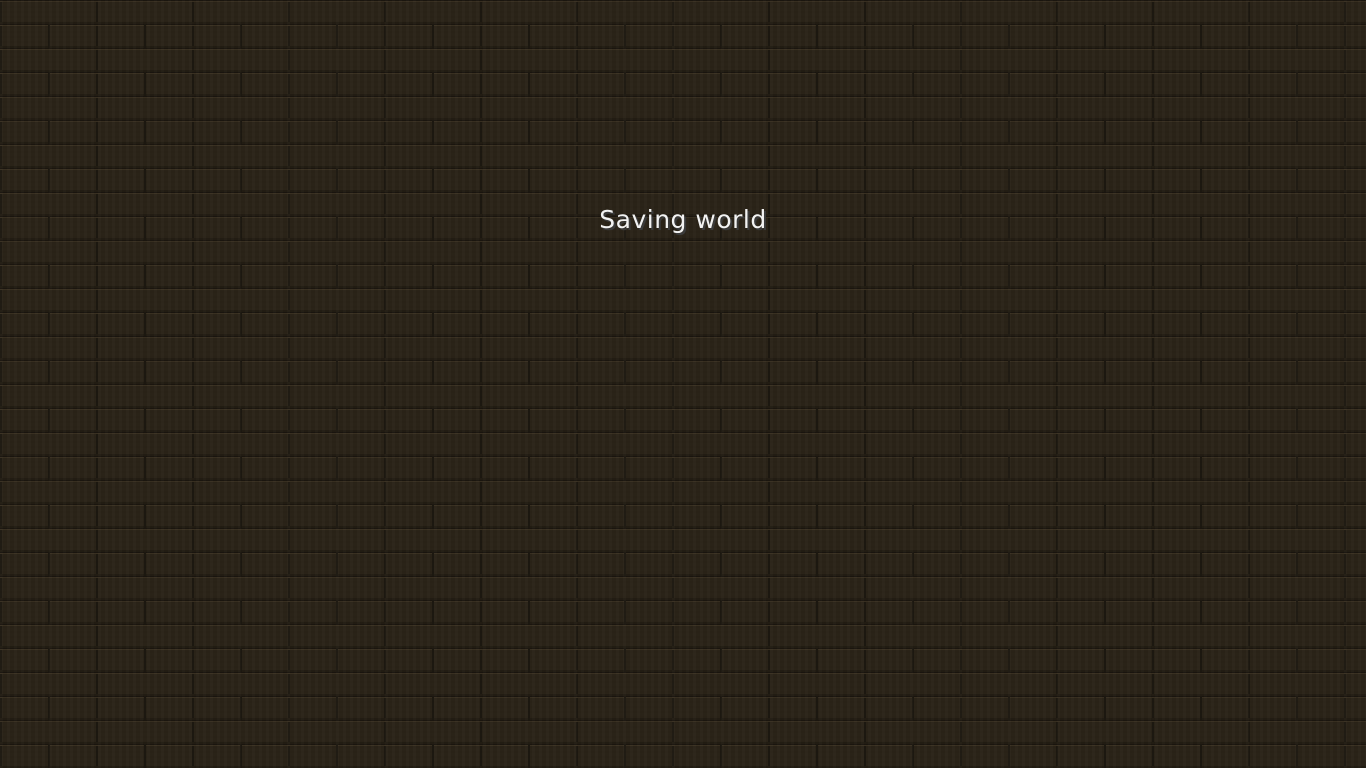 The image size is (1366, 768). I want to click on saving-status-text: Saving world, so click(683, 219).